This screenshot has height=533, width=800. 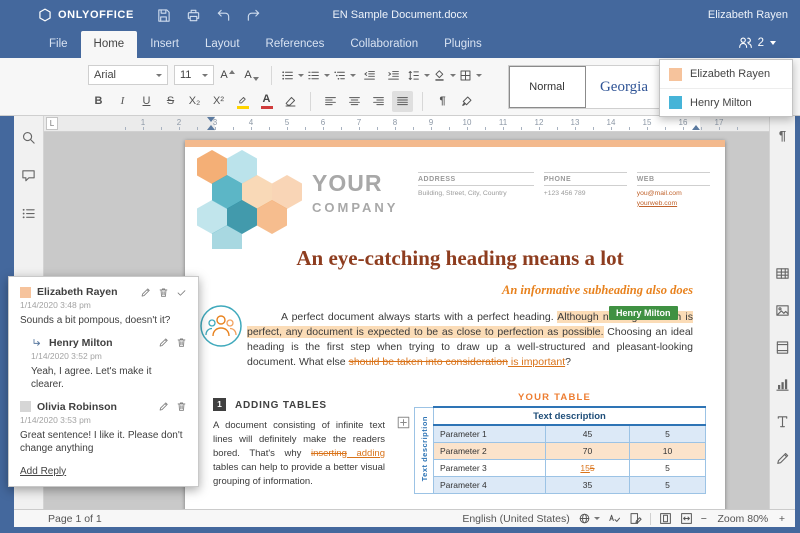 I want to click on clear-style-button, so click(x=290, y=101).